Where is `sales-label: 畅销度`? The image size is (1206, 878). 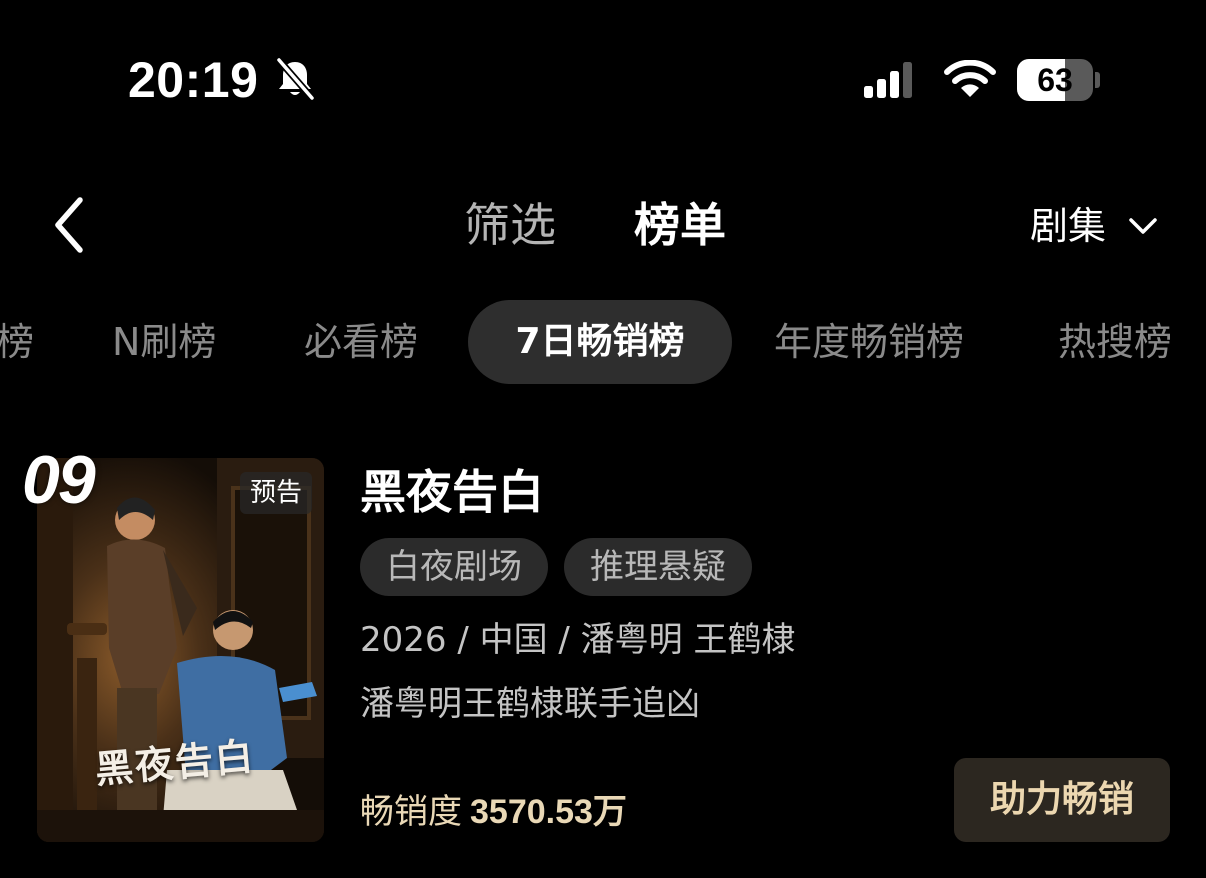
sales-label: 畅销度 is located at coordinates (411, 812).